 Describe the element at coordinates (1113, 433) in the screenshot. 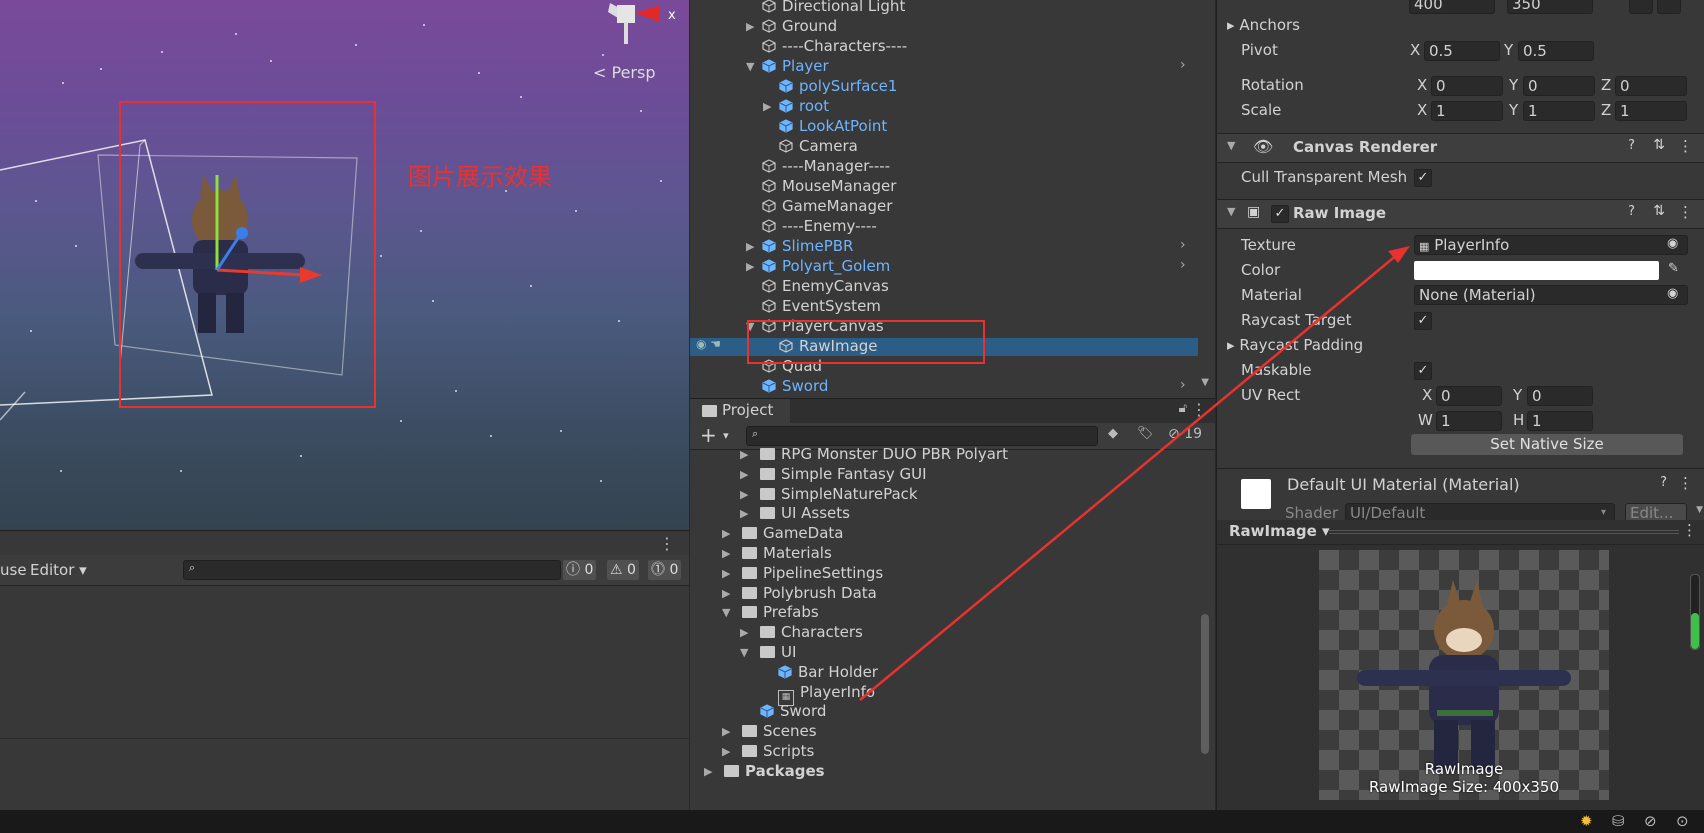

I see `filter-type-icon: ◆` at that location.